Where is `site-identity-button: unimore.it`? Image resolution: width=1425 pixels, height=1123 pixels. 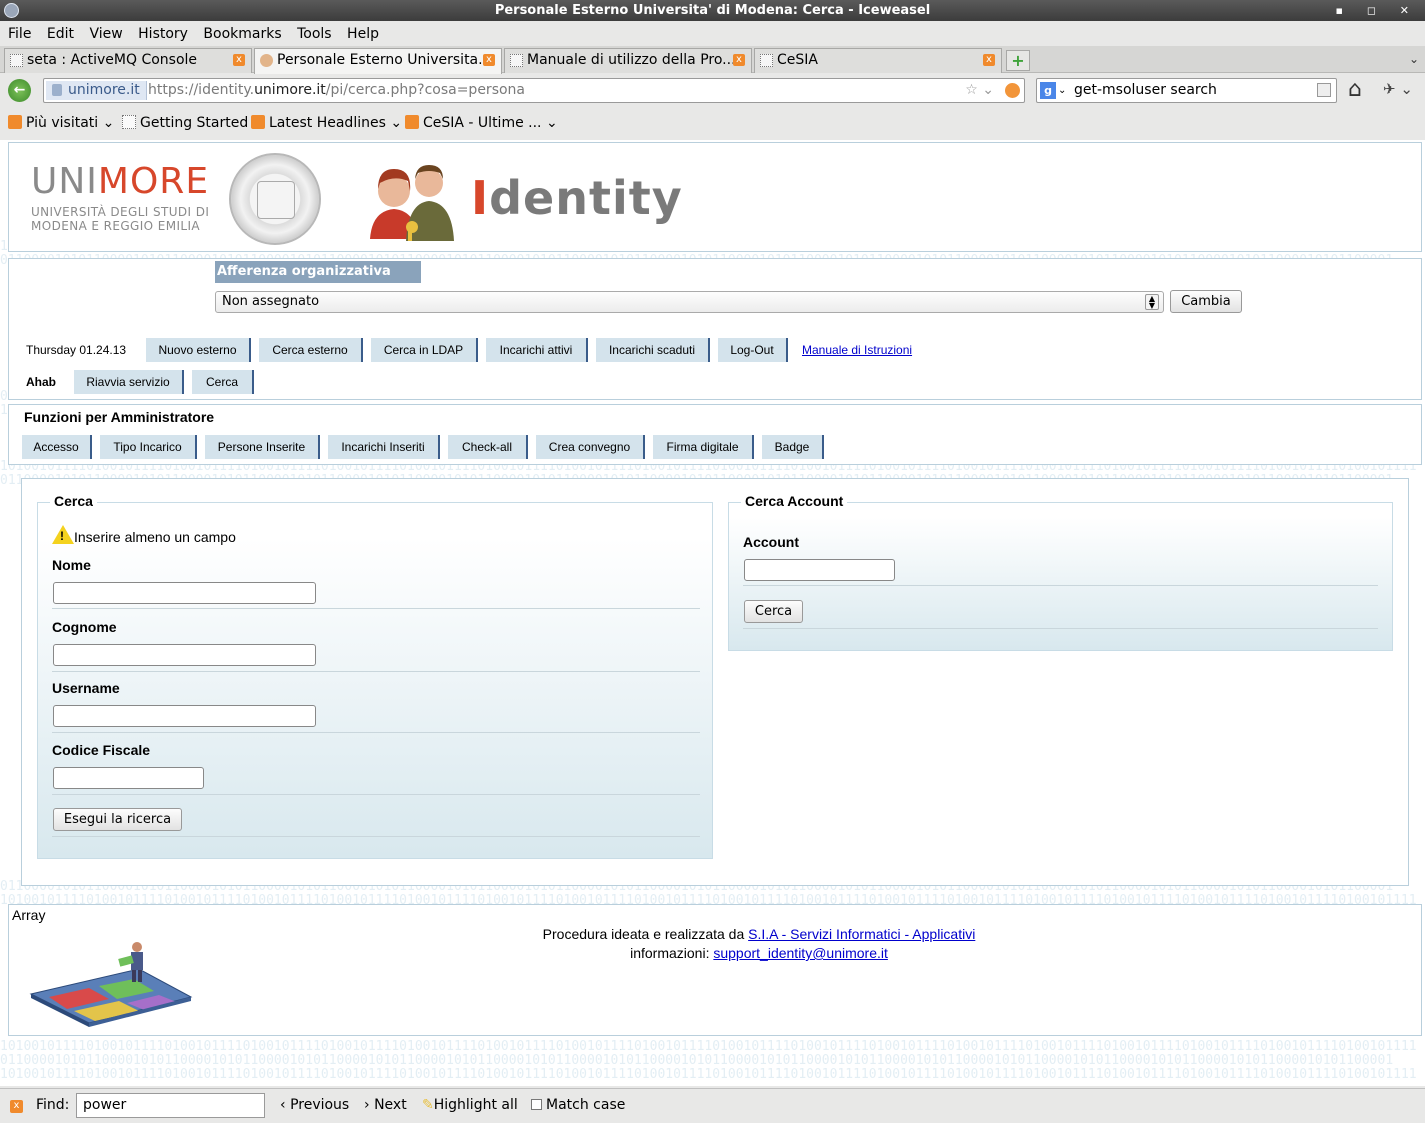 site-identity-button: unimore.it is located at coordinates (96, 90).